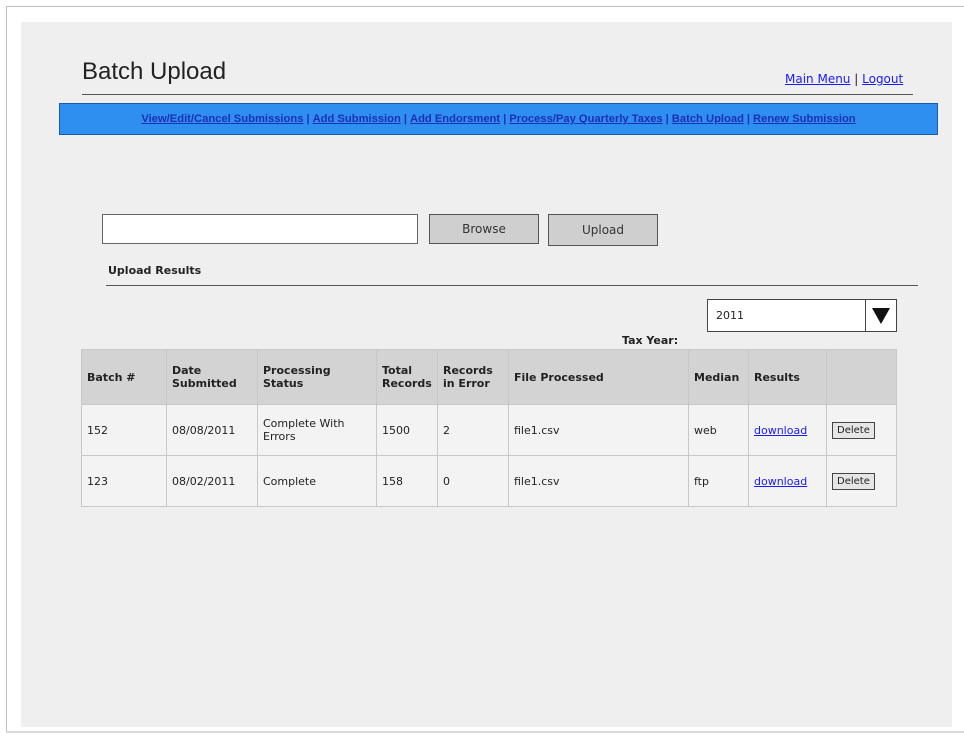  Describe the element at coordinates (357, 119) in the screenshot. I see `nav-add-submission: Add Submission` at that location.